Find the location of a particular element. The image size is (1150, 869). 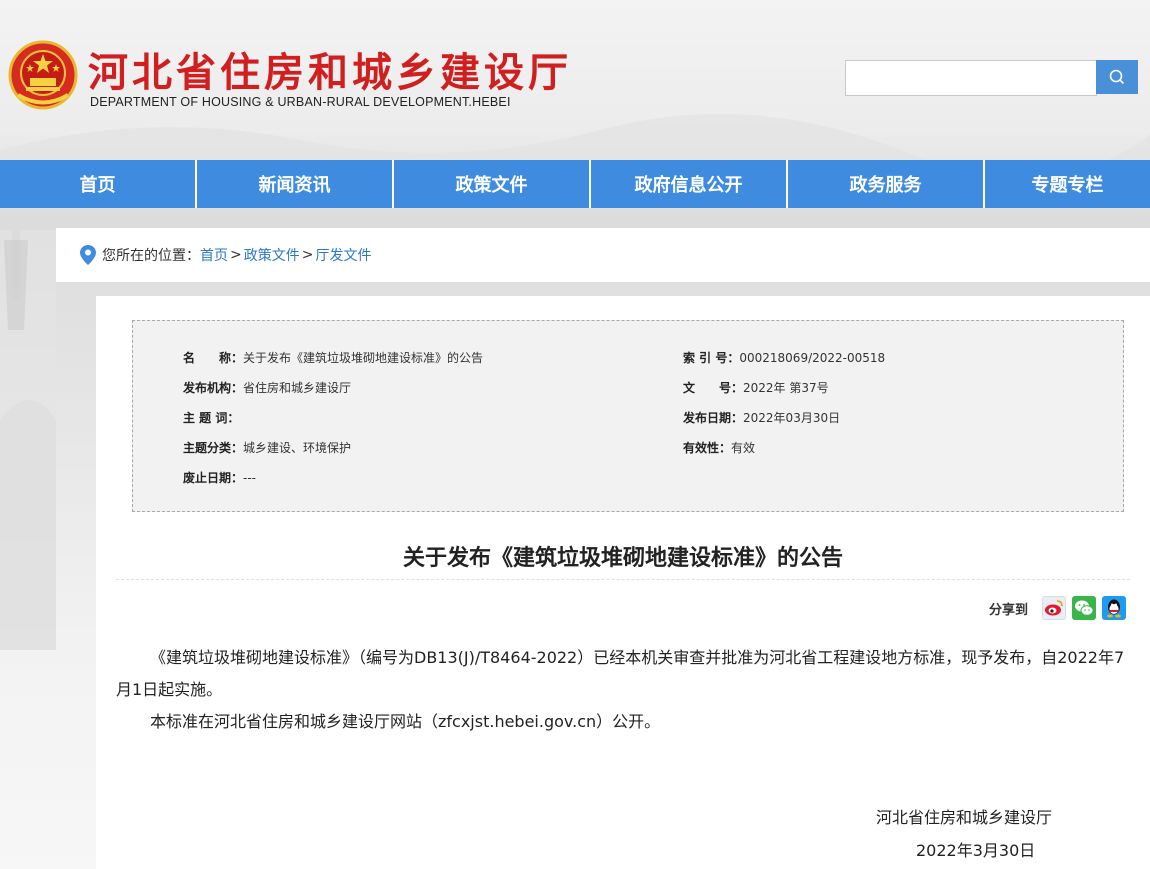

meta-category: 主题分类：城乡建设、环境保护 is located at coordinates (267, 448).